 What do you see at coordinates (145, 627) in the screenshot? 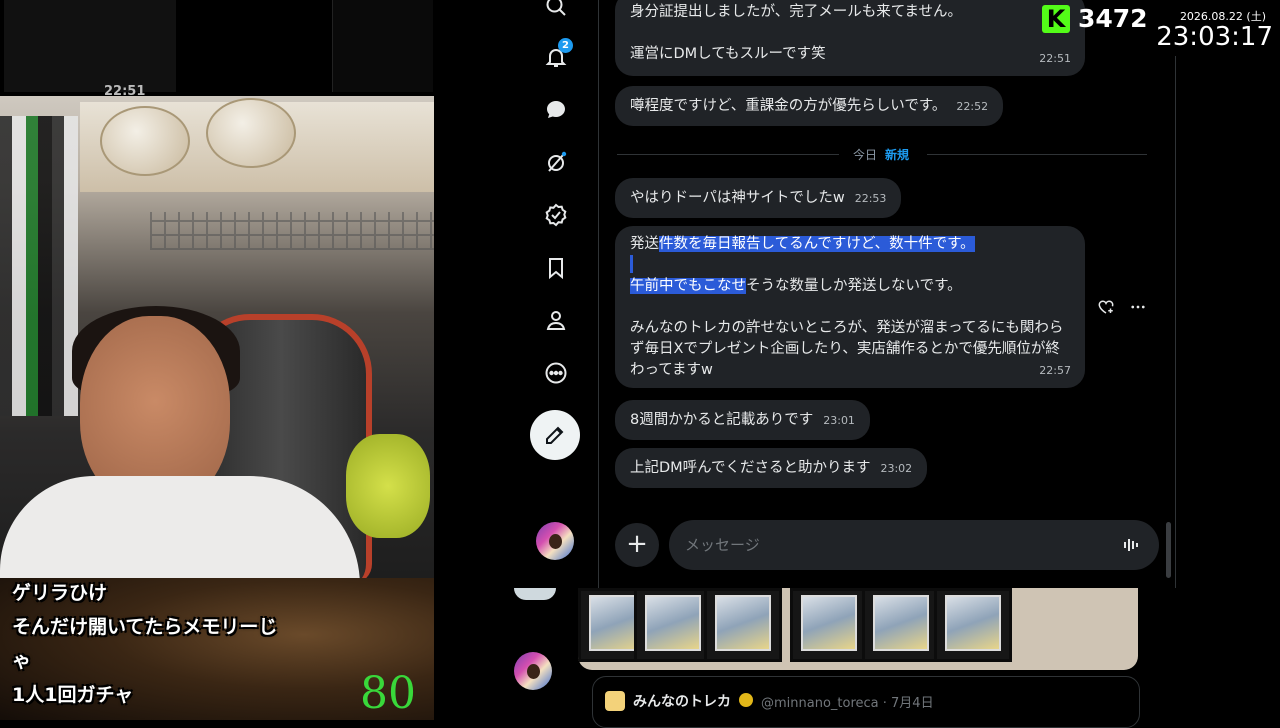
I see `chat-comment: そんだけ開いてたらメモリーじ` at bounding box center [145, 627].